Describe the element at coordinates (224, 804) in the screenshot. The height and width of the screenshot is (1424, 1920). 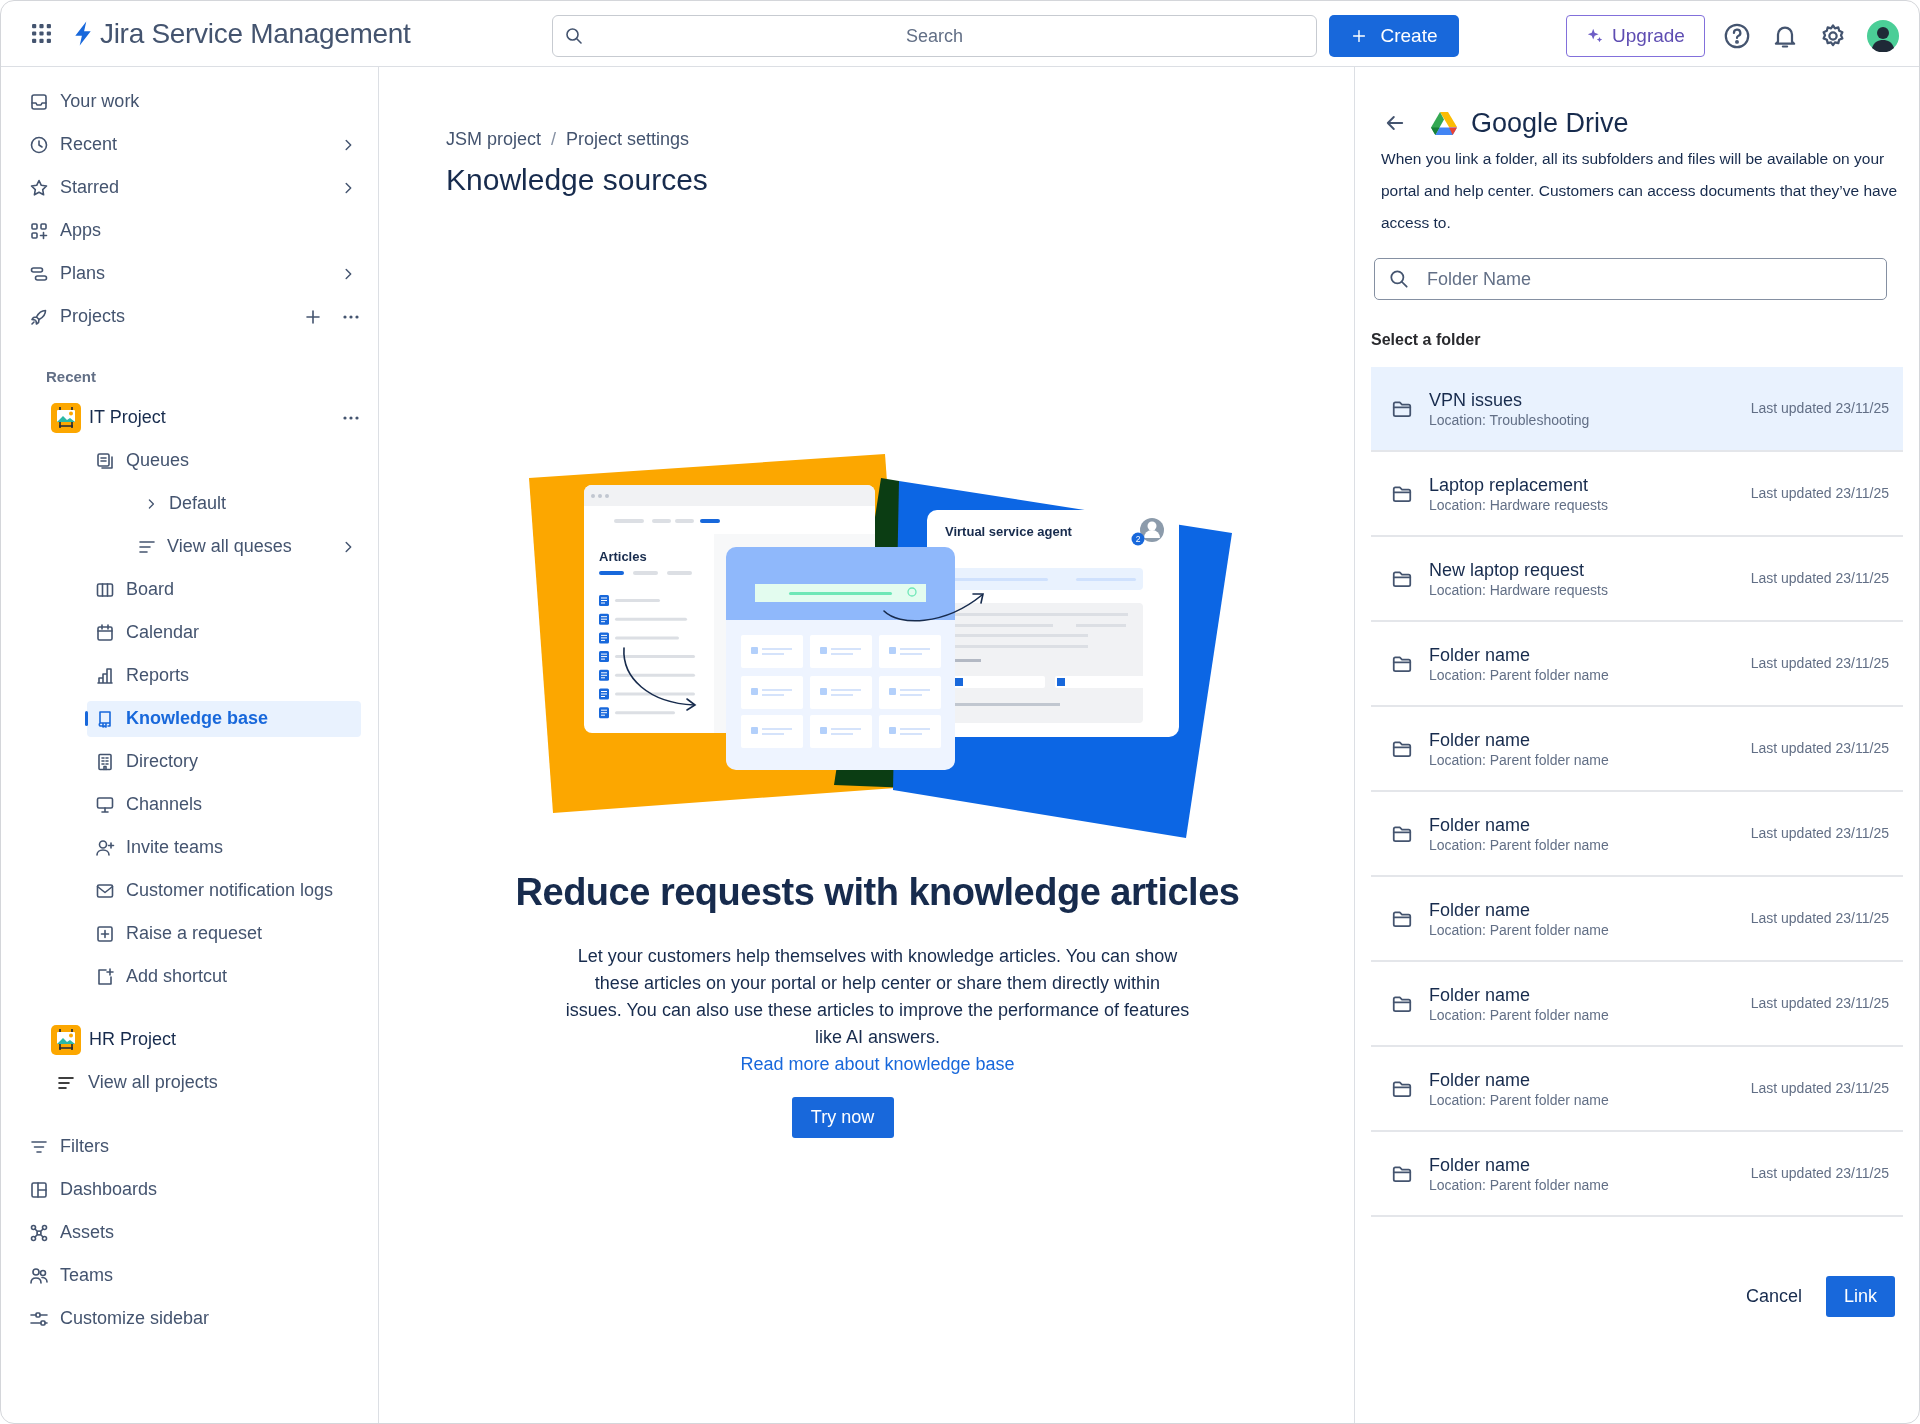
I see `sidebar-item: Channels` at that location.